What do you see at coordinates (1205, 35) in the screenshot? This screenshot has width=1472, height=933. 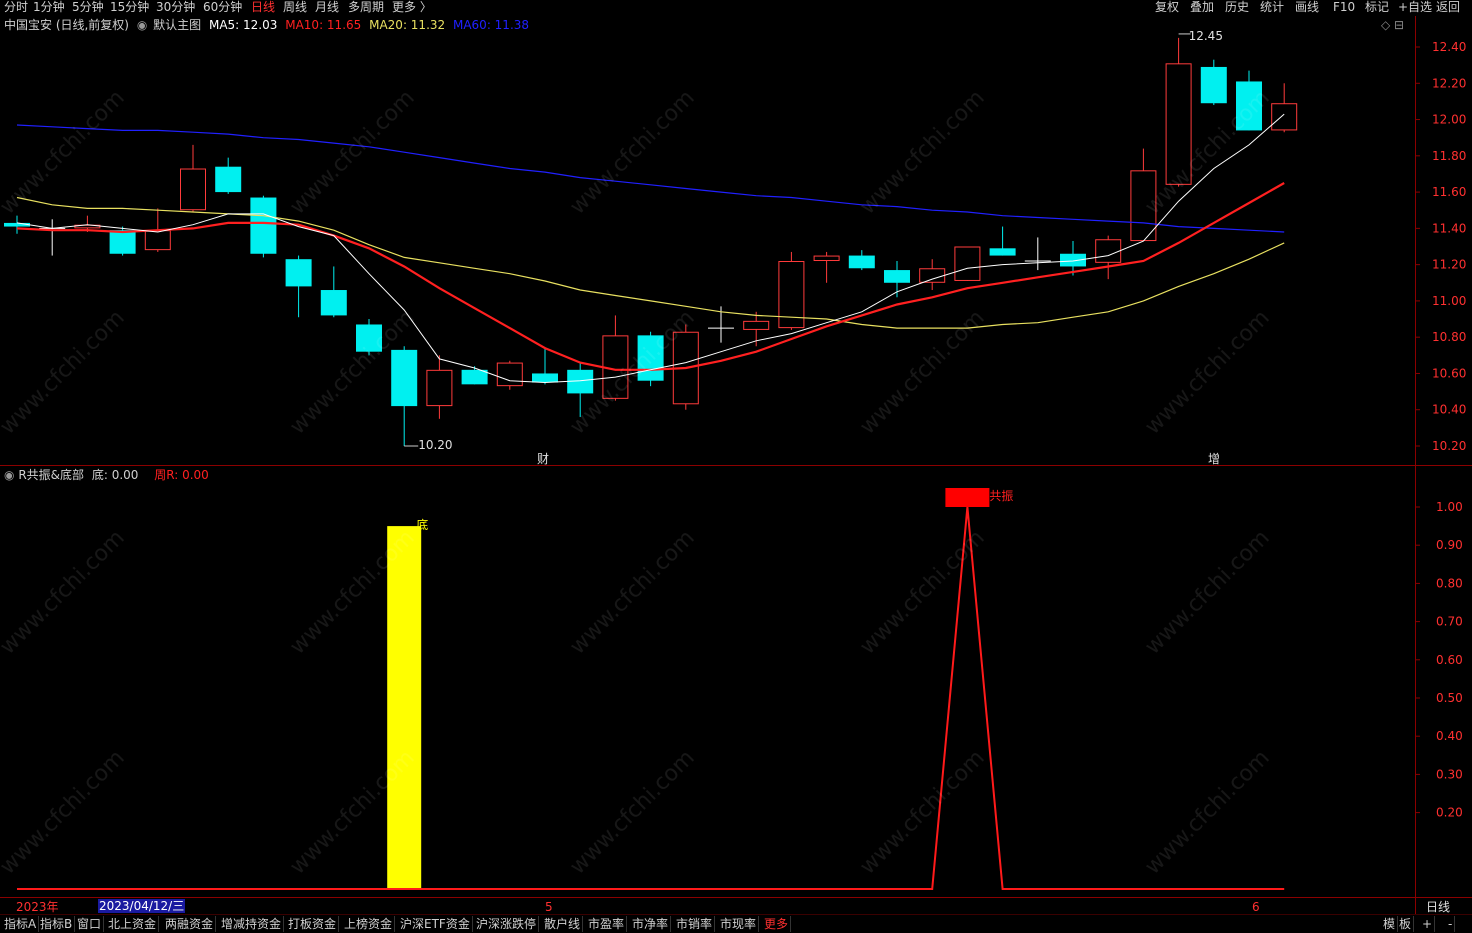 I see `high-price-label: 12.45` at bounding box center [1205, 35].